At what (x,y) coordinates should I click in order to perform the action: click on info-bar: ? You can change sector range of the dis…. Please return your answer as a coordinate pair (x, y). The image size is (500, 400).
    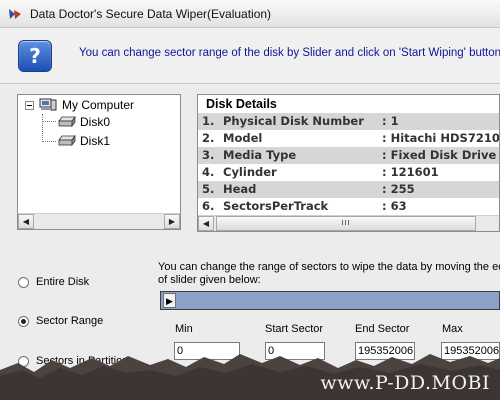
    Looking at the image, I should click on (250, 56).